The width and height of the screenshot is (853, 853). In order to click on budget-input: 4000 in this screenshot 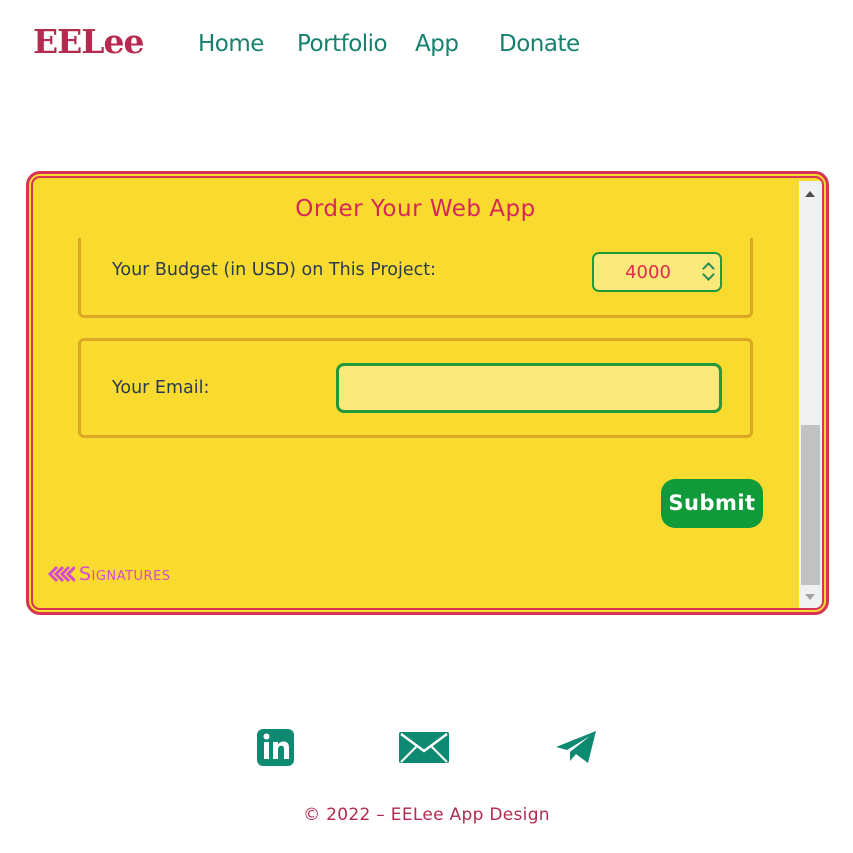, I will do `click(657, 272)`.